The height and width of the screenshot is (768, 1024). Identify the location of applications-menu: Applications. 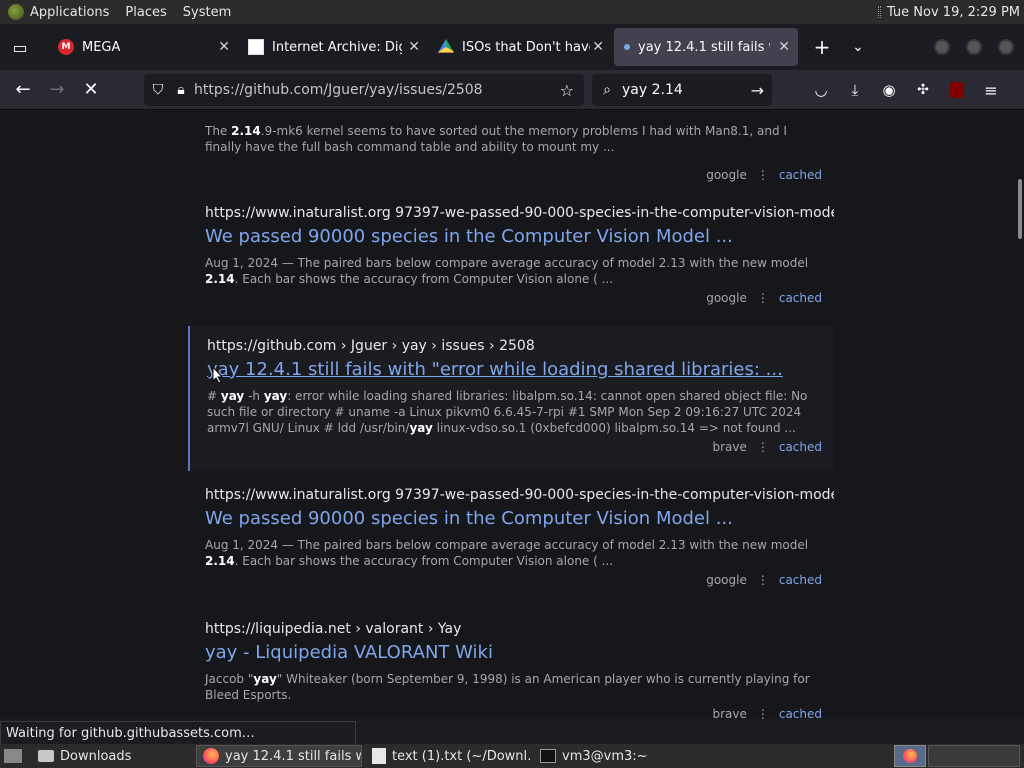
(58, 12).